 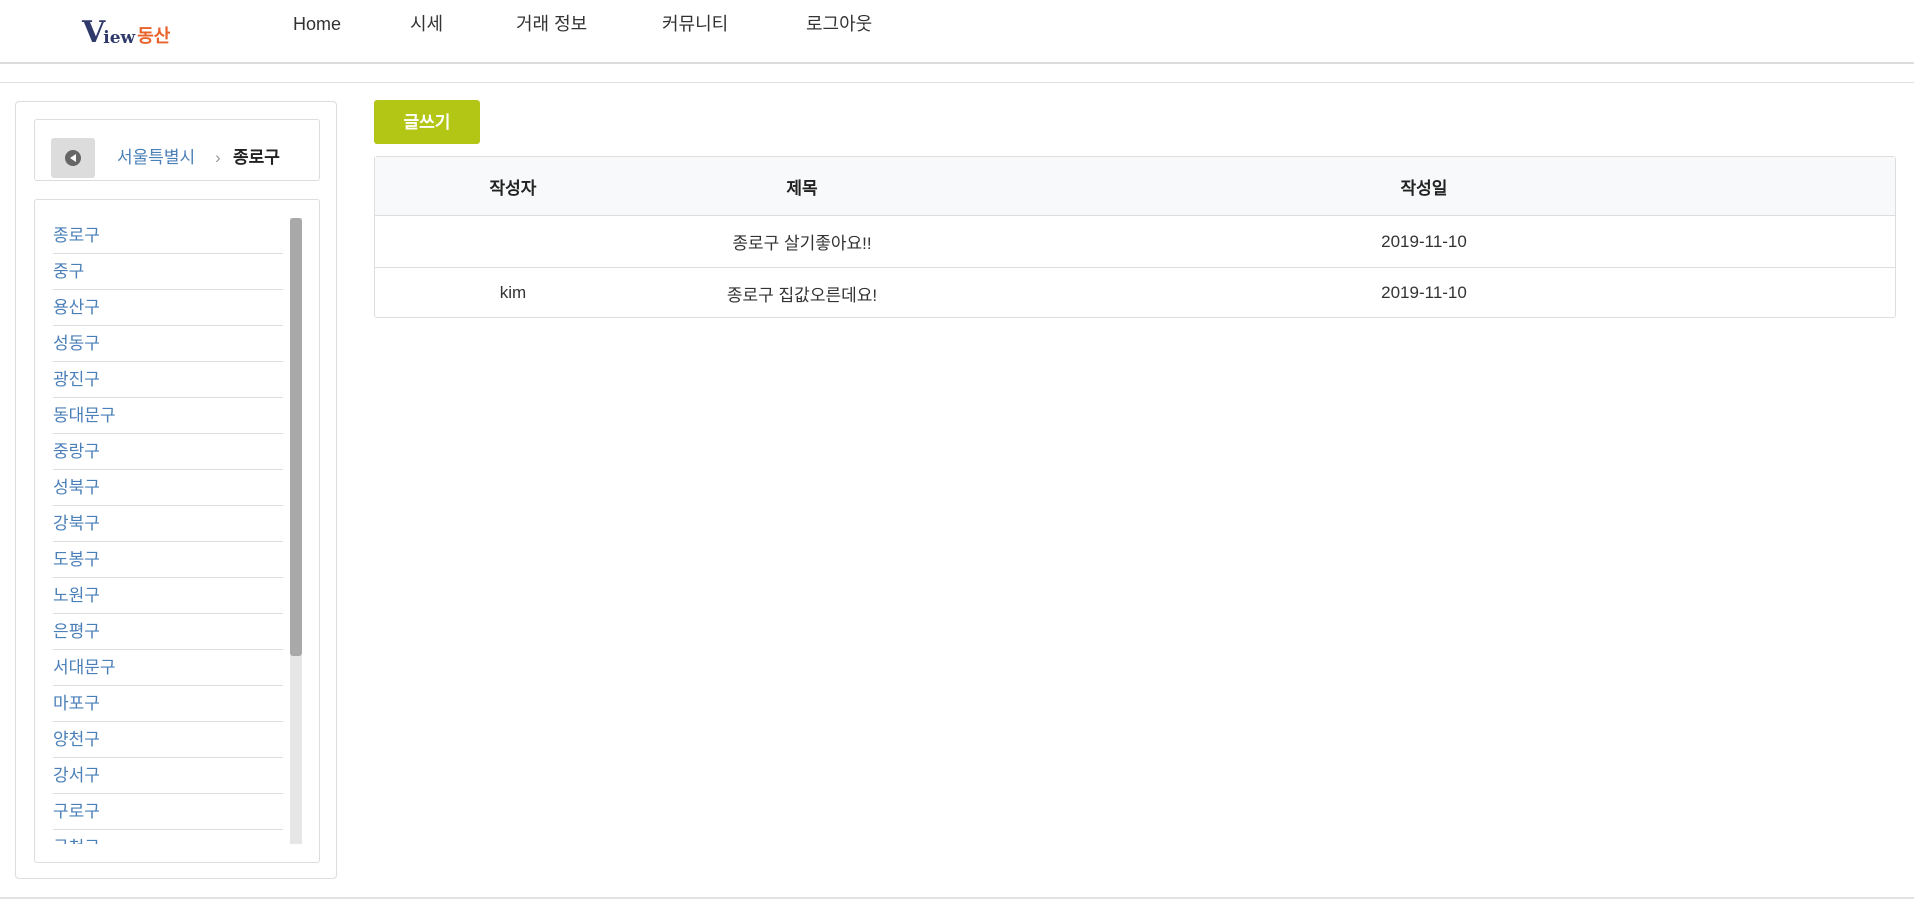 What do you see at coordinates (551, 24) in the screenshot?
I see `nav-trade-info: 거래 정보` at bounding box center [551, 24].